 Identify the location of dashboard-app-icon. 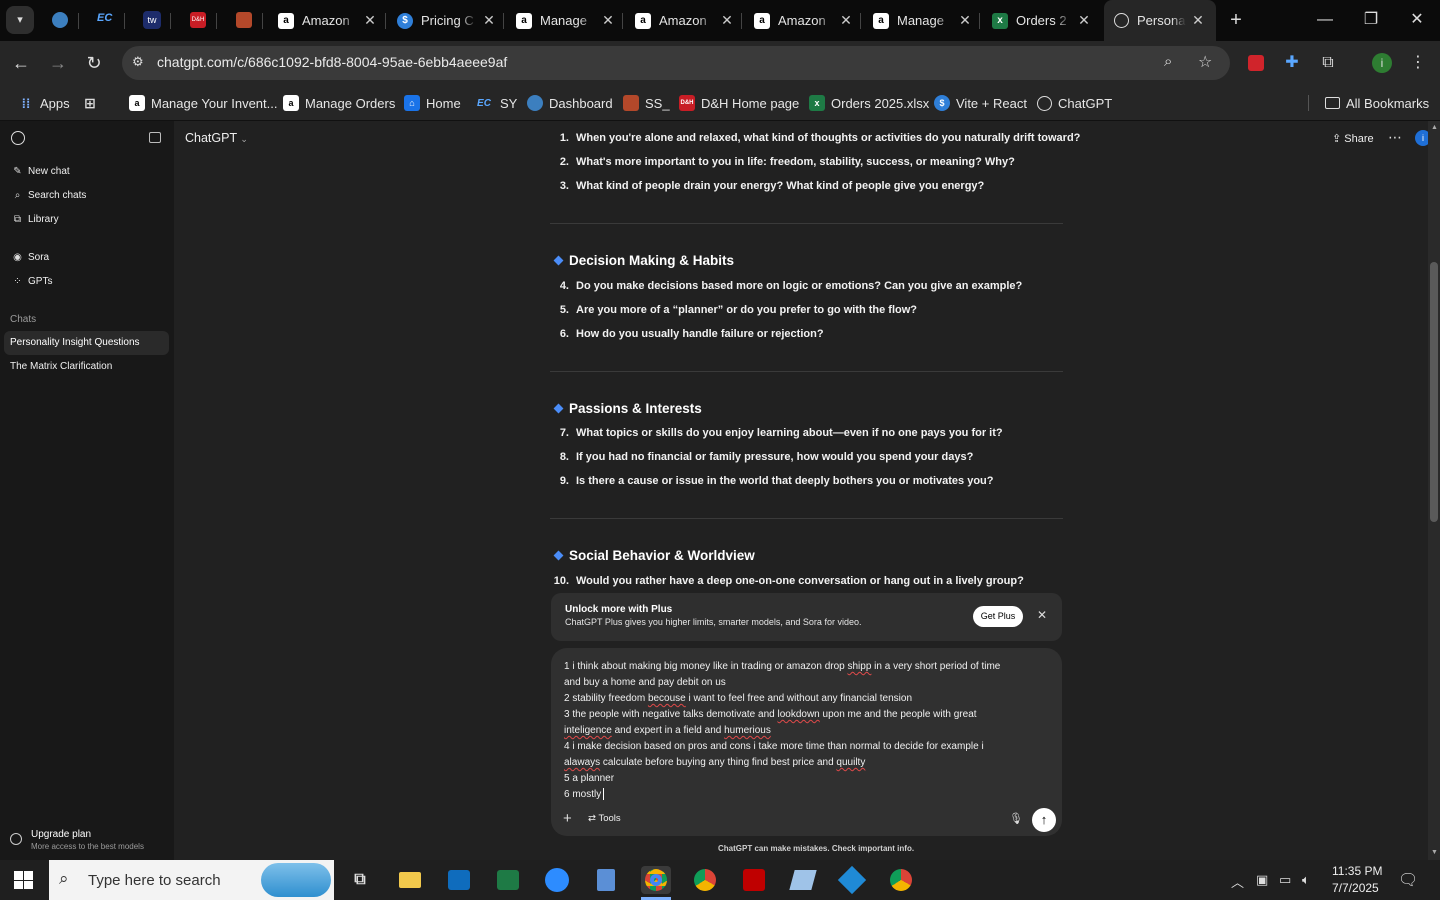
(852, 880).